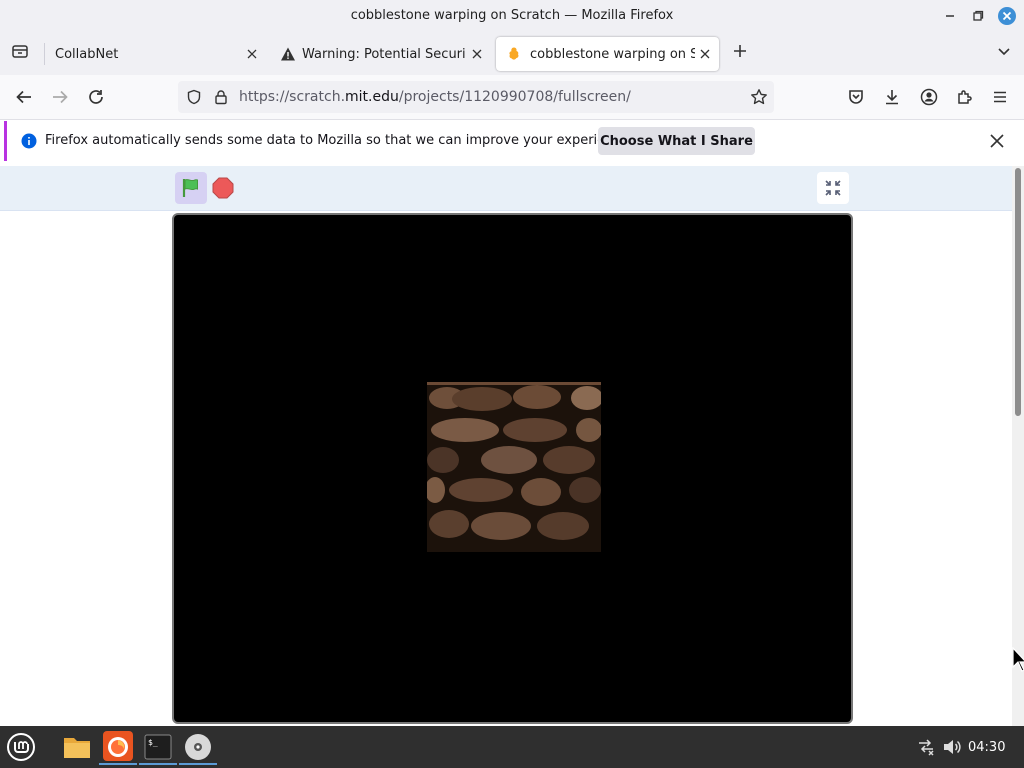  I want to click on back-button, so click(24, 97).